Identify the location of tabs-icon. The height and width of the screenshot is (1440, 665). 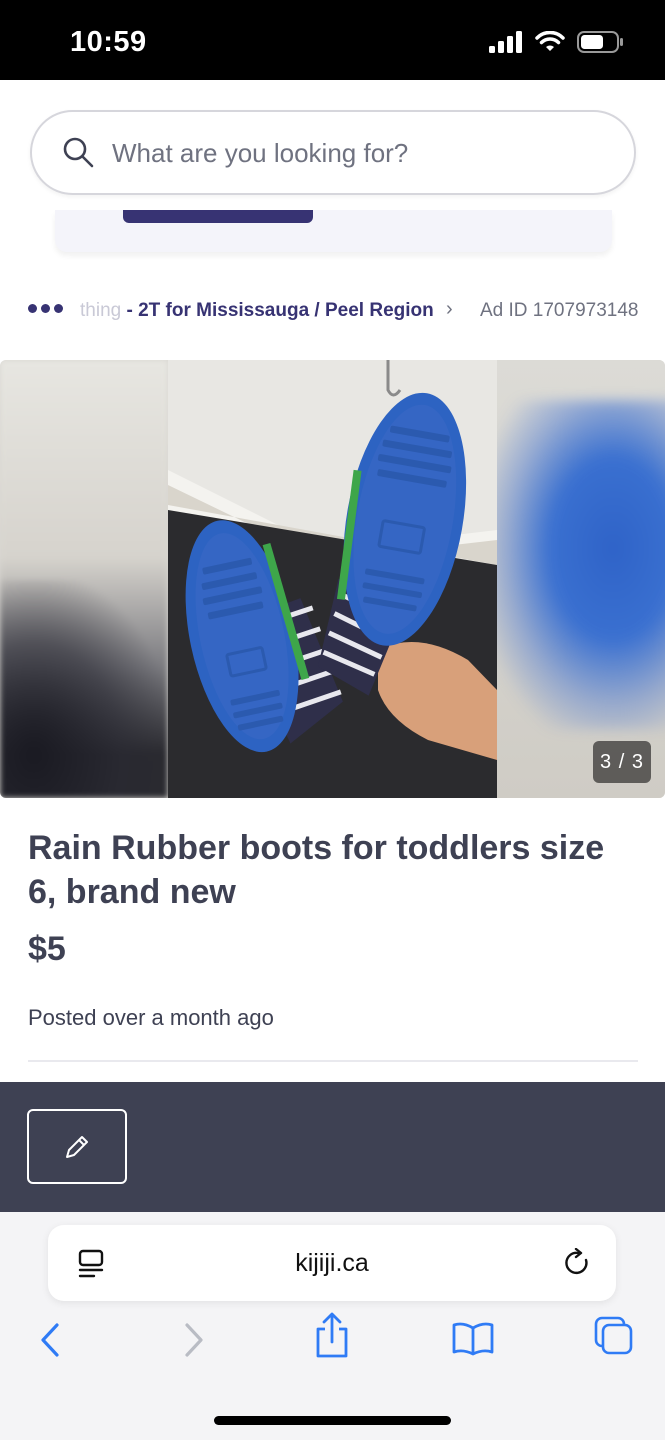
(613, 1335).